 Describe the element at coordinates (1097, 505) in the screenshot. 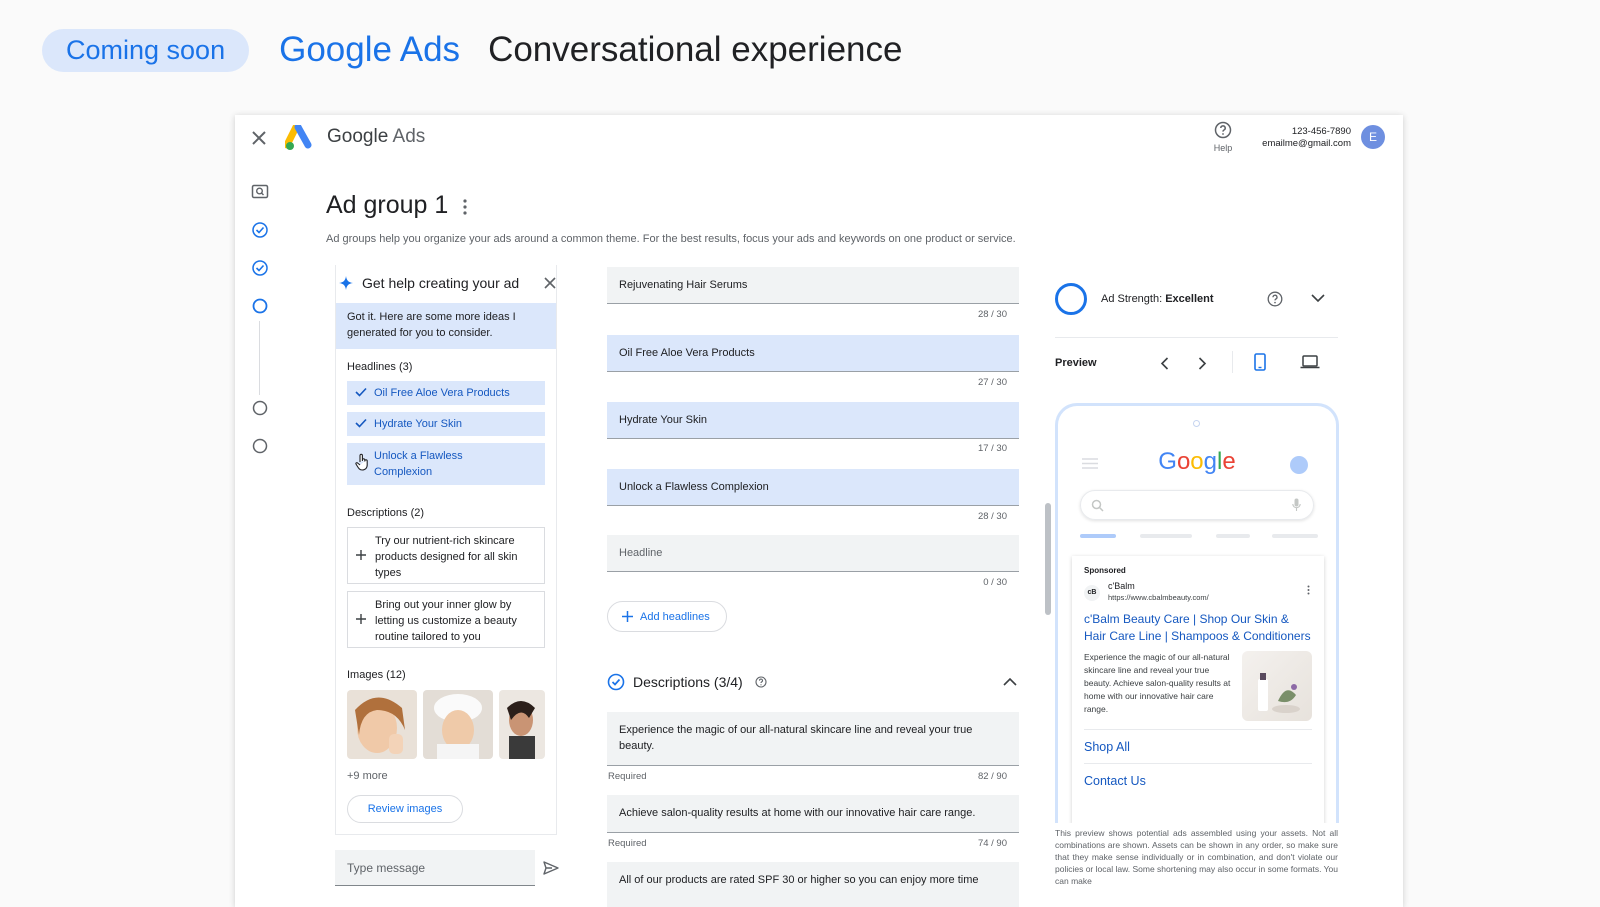

I see `search-icon` at that location.